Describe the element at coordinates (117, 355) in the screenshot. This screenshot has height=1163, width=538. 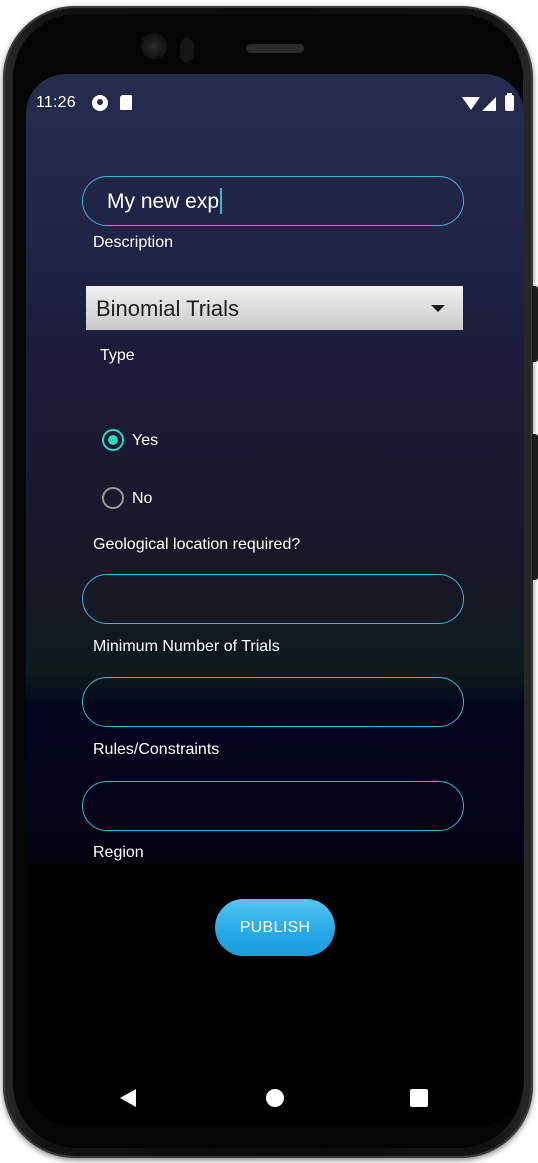
I see `type-label: Type` at that location.